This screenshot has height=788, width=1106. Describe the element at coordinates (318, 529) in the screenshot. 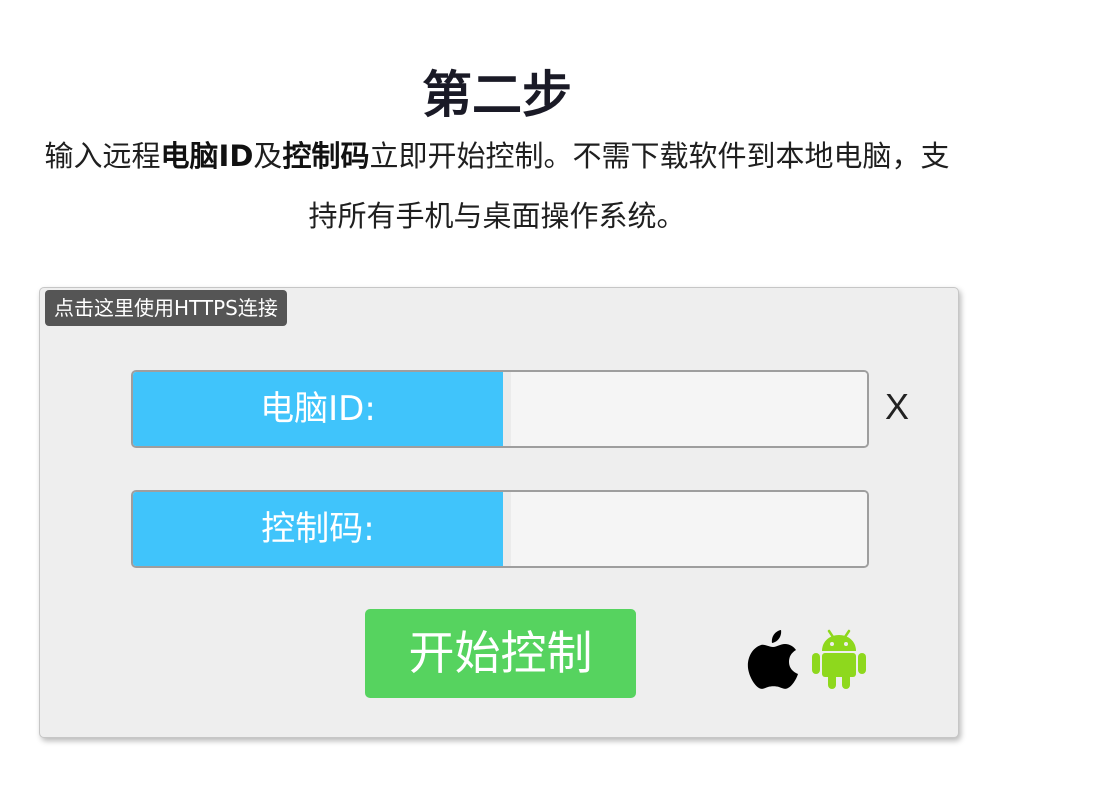

I see `control-code-label: 控制码:` at that location.